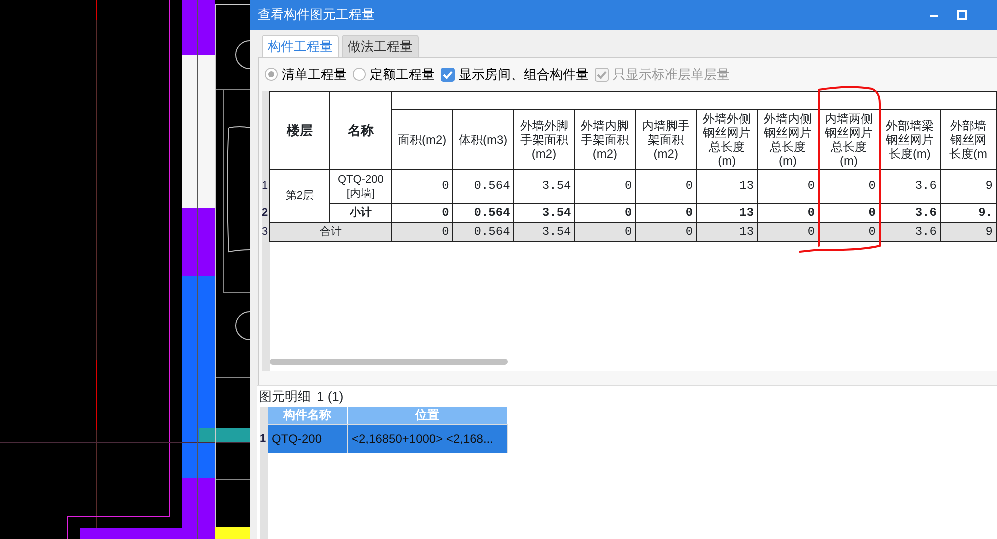 This screenshot has height=539, width=997. I want to click on column-header: 外墙外脚手架面积(m2), so click(544, 140).